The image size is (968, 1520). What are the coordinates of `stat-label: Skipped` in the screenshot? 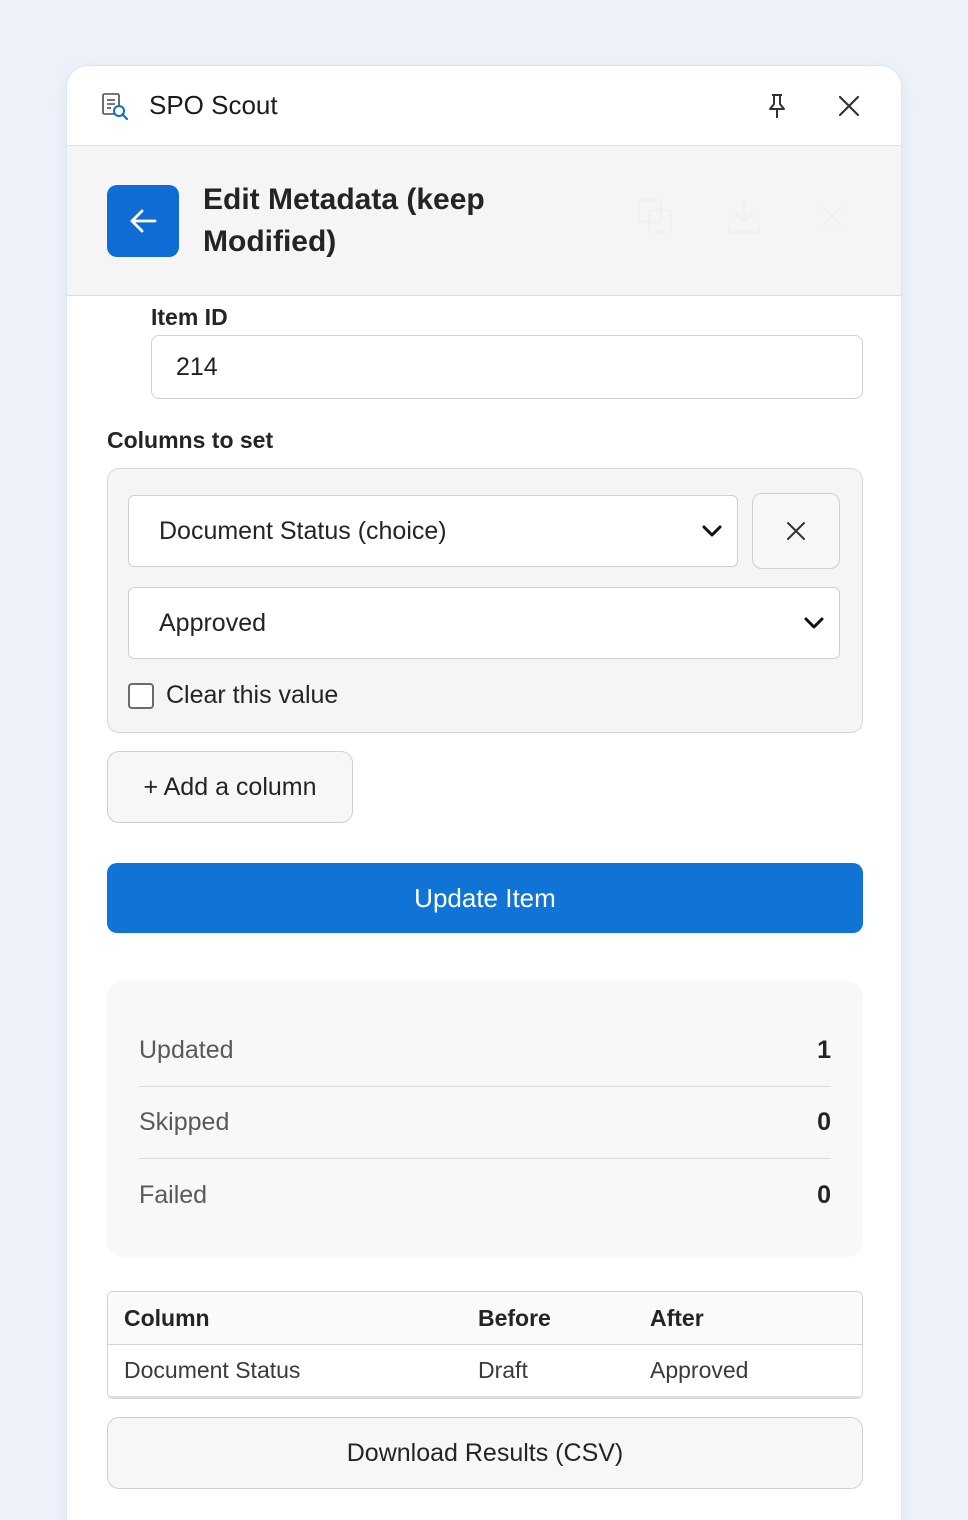 It's located at (184, 1122).